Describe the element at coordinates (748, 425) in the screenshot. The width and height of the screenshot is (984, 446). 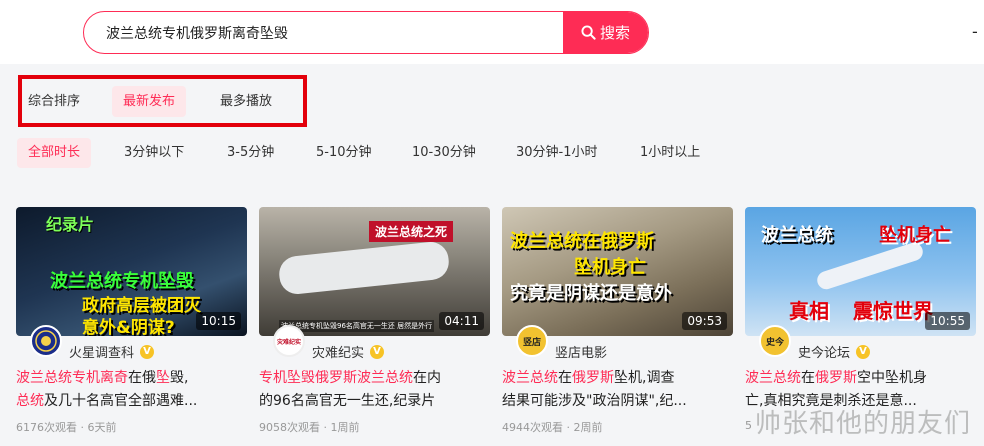
I see `video-meta: 5` at that location.